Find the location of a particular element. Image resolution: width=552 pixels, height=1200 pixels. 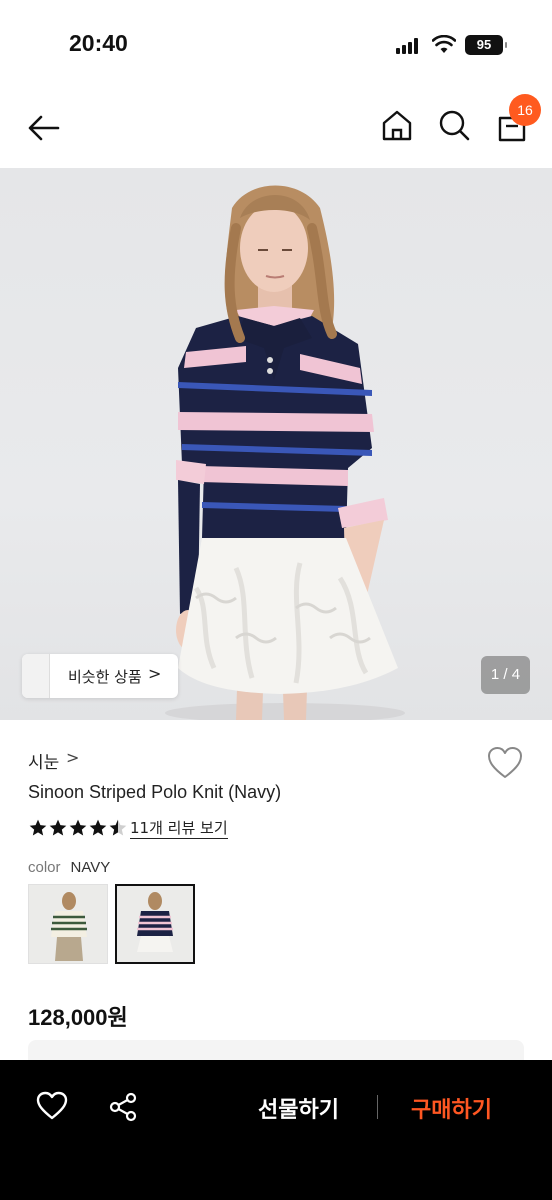

product-title: Sinoon Striped Polo Knit (Navy) is located at coordinates (155, 792).